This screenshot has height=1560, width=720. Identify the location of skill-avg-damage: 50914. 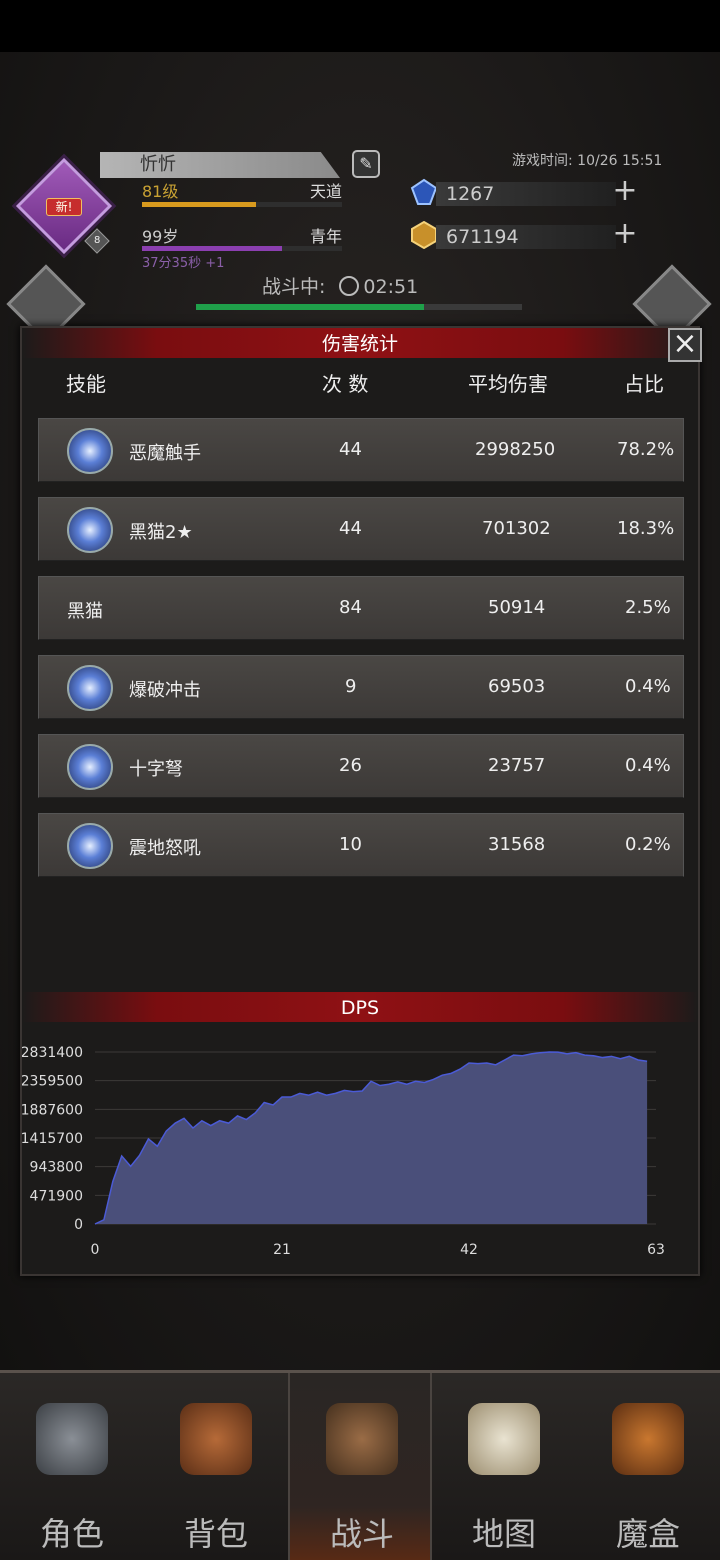
(517, 607).